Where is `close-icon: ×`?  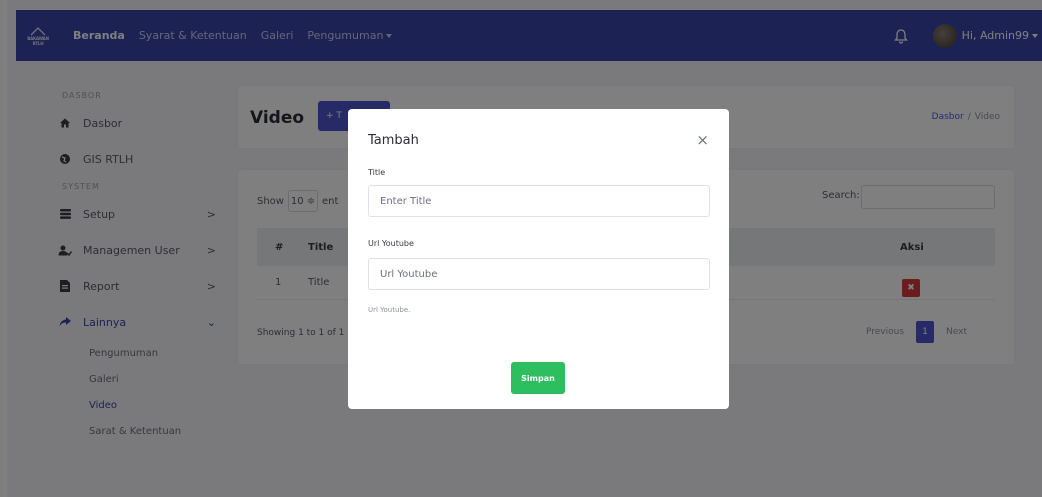
close-icon: × is located at coordinates (702, 140).